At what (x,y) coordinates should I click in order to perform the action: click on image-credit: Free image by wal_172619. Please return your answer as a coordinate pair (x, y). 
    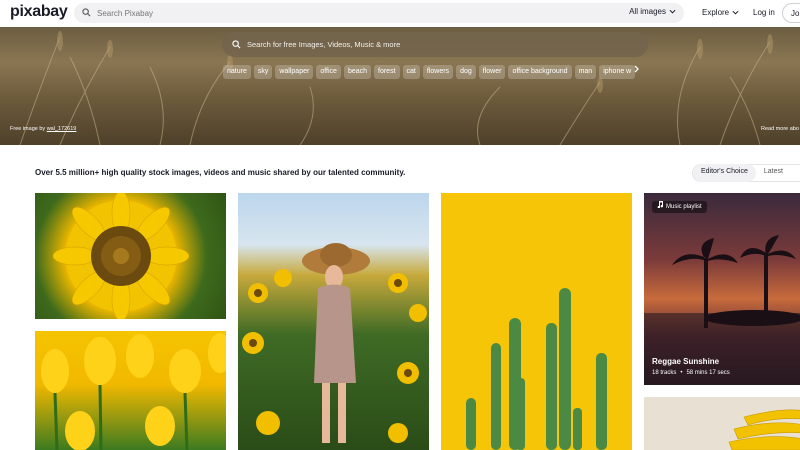
    Looking at the image, I should click on (43, 129).